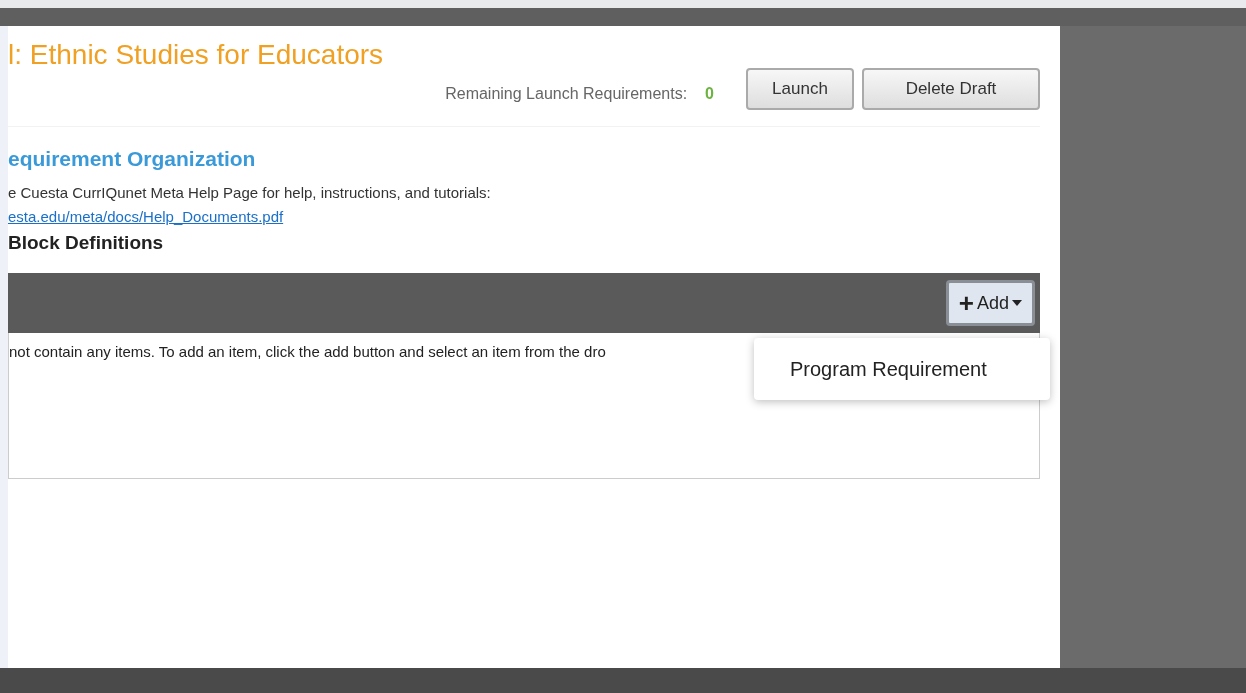  Describe the element at coordinates (990, 303) in the screenshot. I see `add-button: +Add` at that location.